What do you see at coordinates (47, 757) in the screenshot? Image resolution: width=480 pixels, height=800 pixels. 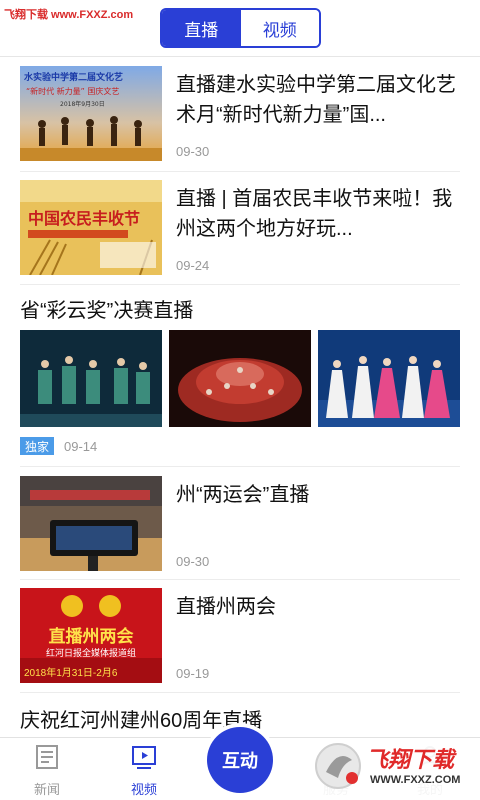 I see `newspaper-icon` at bounding box center [47, 757].